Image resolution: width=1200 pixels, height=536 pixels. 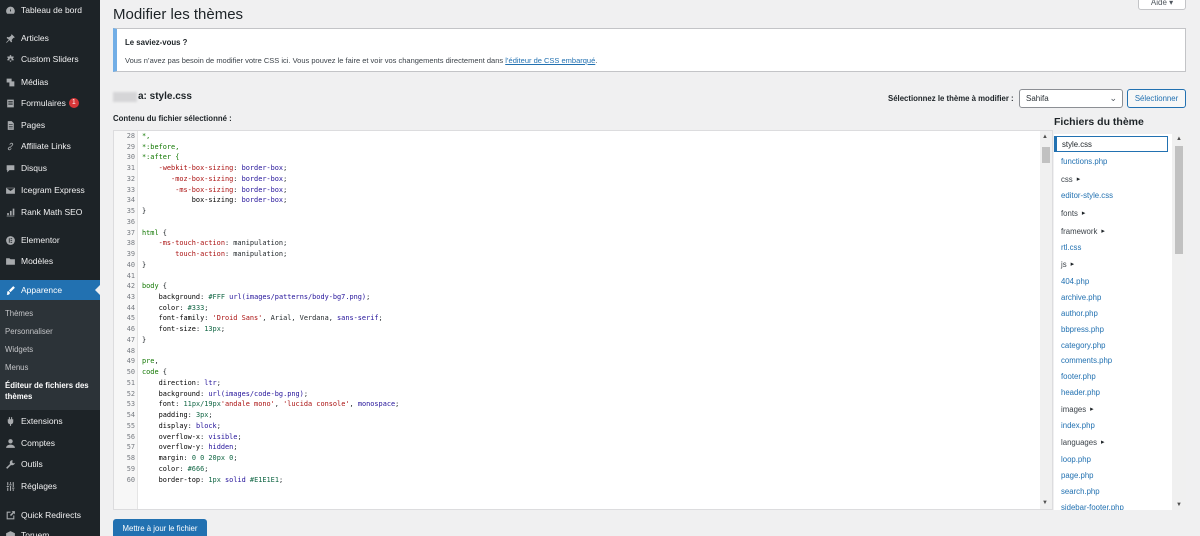 What do you see at coordinates (50, 103) in the screenshot?
I see `sidebar-item-formulaires: Formulaires 1` at bounding box center [50, 103].